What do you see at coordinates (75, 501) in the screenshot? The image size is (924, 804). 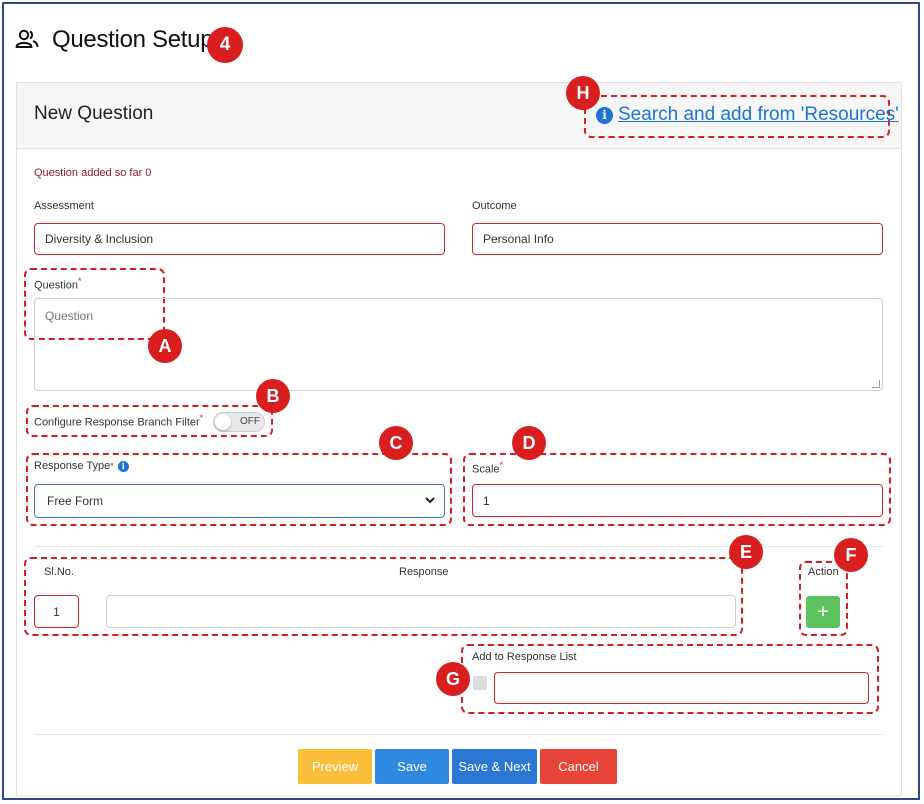 I see `response-type-value: Free Form` at bounding box center [75, 501].